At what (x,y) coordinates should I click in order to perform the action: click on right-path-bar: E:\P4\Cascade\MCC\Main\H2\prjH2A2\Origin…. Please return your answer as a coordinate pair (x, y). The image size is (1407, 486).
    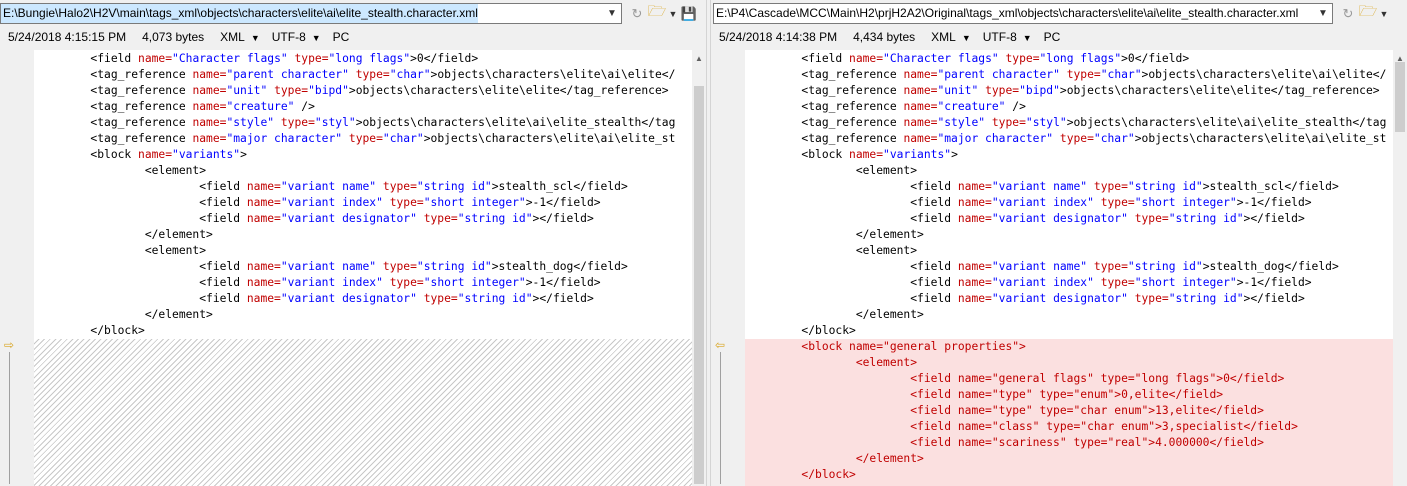
    Looking at the image, I should click on (1051, 13).